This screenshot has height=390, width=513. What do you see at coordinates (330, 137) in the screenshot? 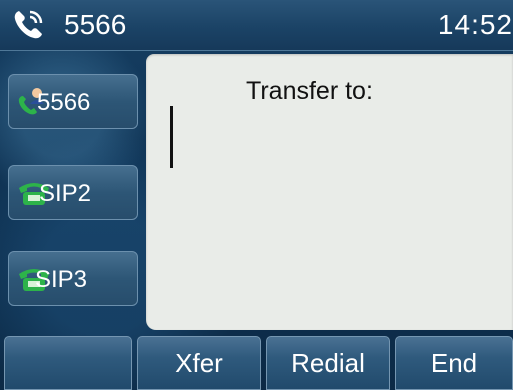
I see `transfer-number-input` at bounding box center [330, 137].